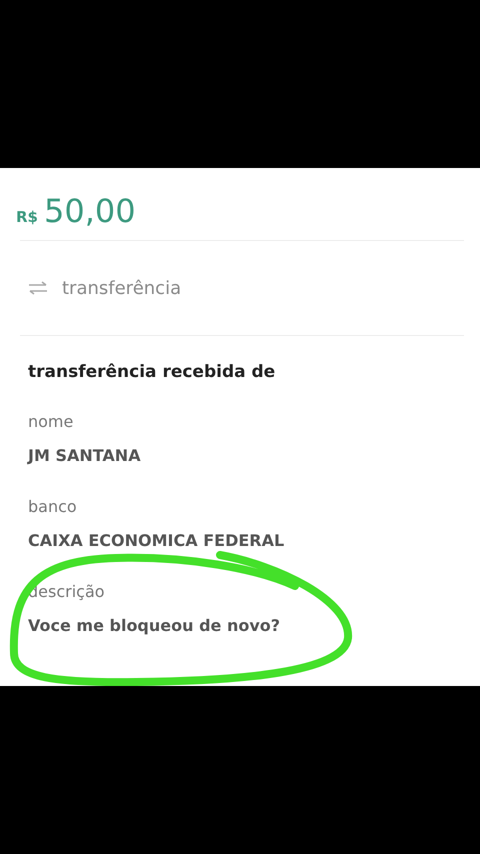  What do you see at coordinates (84, 456) in the screenshot?
I see `field-value: JM SANTANA` at bounding box center [84, 456].